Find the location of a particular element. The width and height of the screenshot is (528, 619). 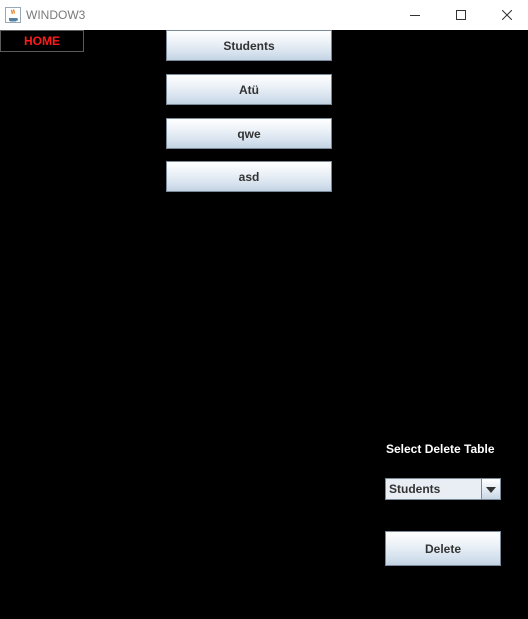

table-button-qwe: qwe is located at coordinates (249, 133).